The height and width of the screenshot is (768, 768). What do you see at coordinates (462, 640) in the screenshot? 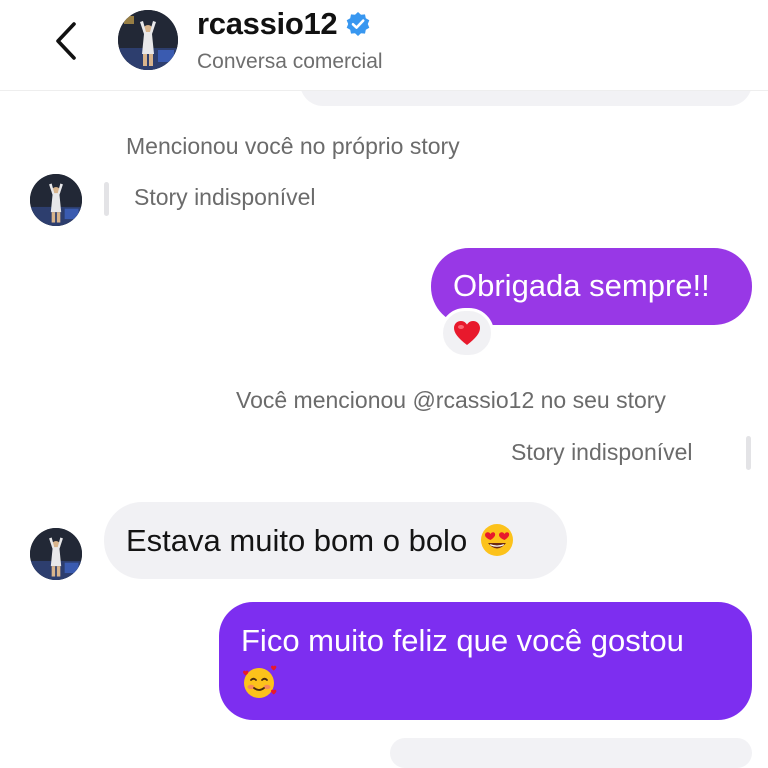
I see `message-text: Fico muito feliz que você gostou` at bounding box center [462, 640].